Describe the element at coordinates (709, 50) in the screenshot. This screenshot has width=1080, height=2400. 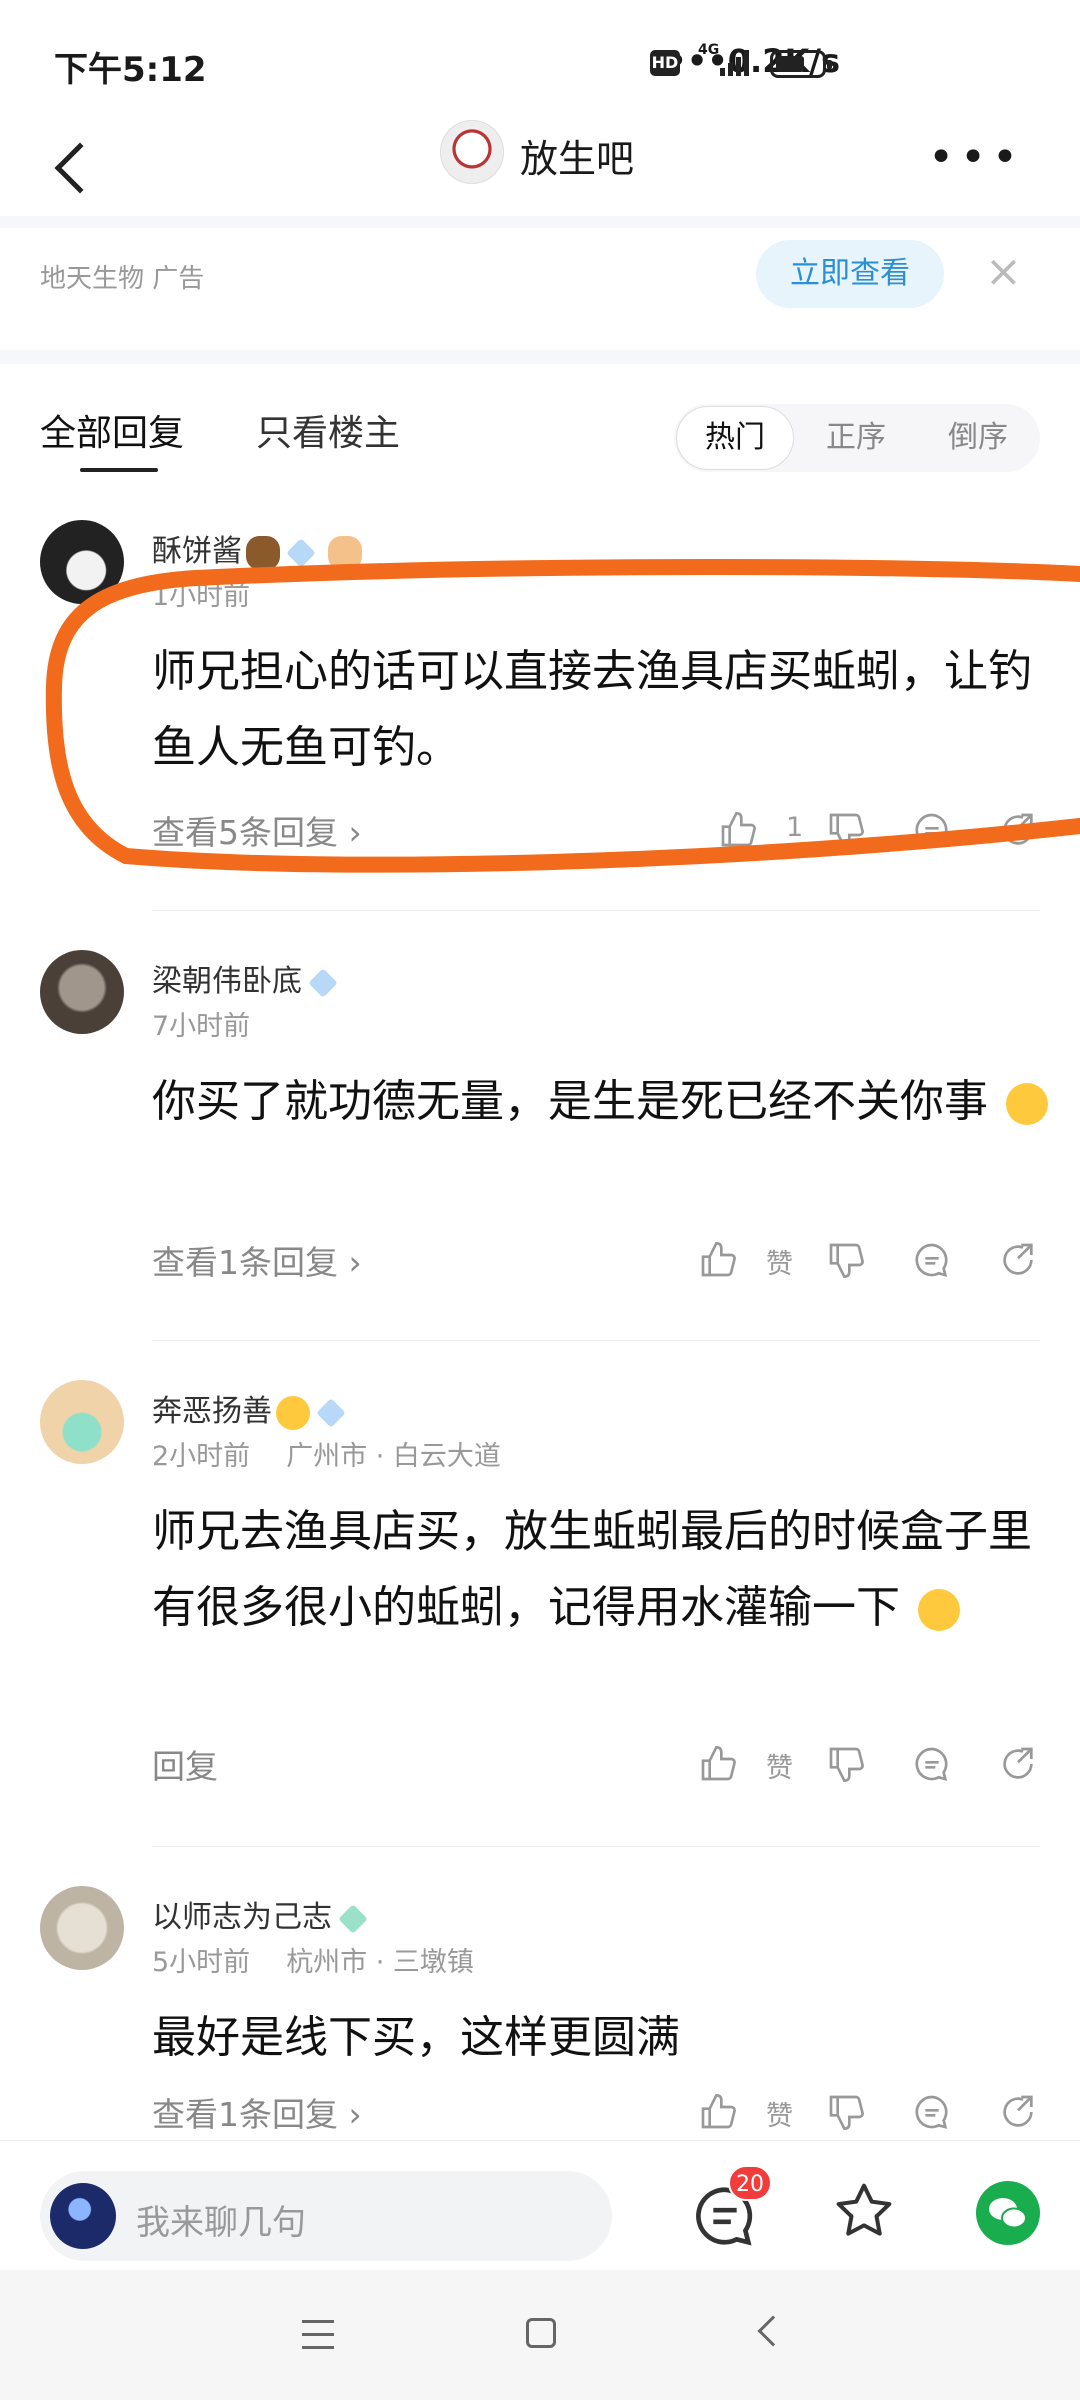
I see `network-type: 4G` at that location.